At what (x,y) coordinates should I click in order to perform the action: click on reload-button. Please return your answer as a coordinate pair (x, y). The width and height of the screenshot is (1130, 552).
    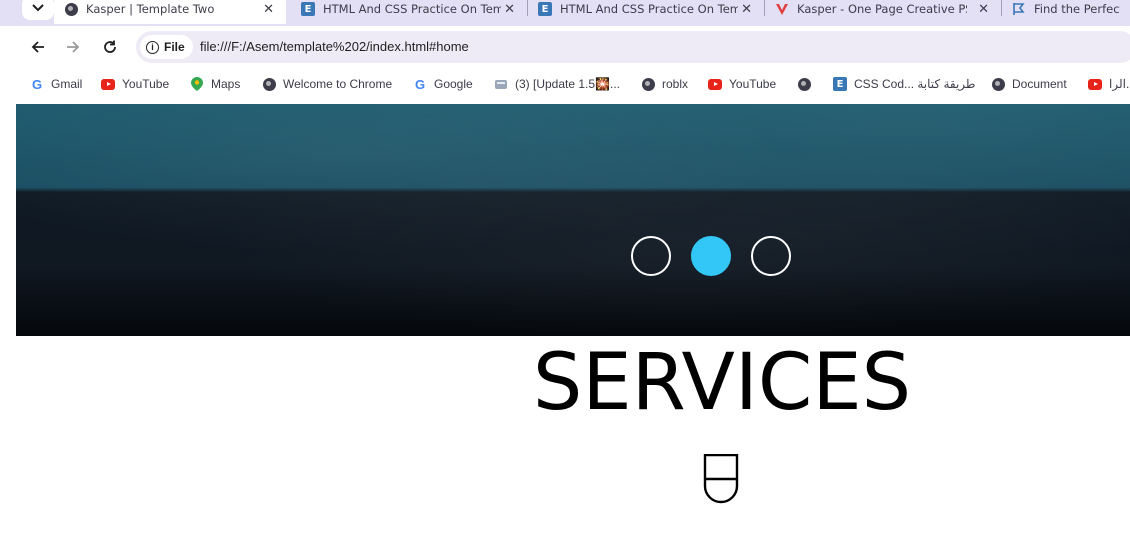
    Looking at the image, I should click on (110, 47).